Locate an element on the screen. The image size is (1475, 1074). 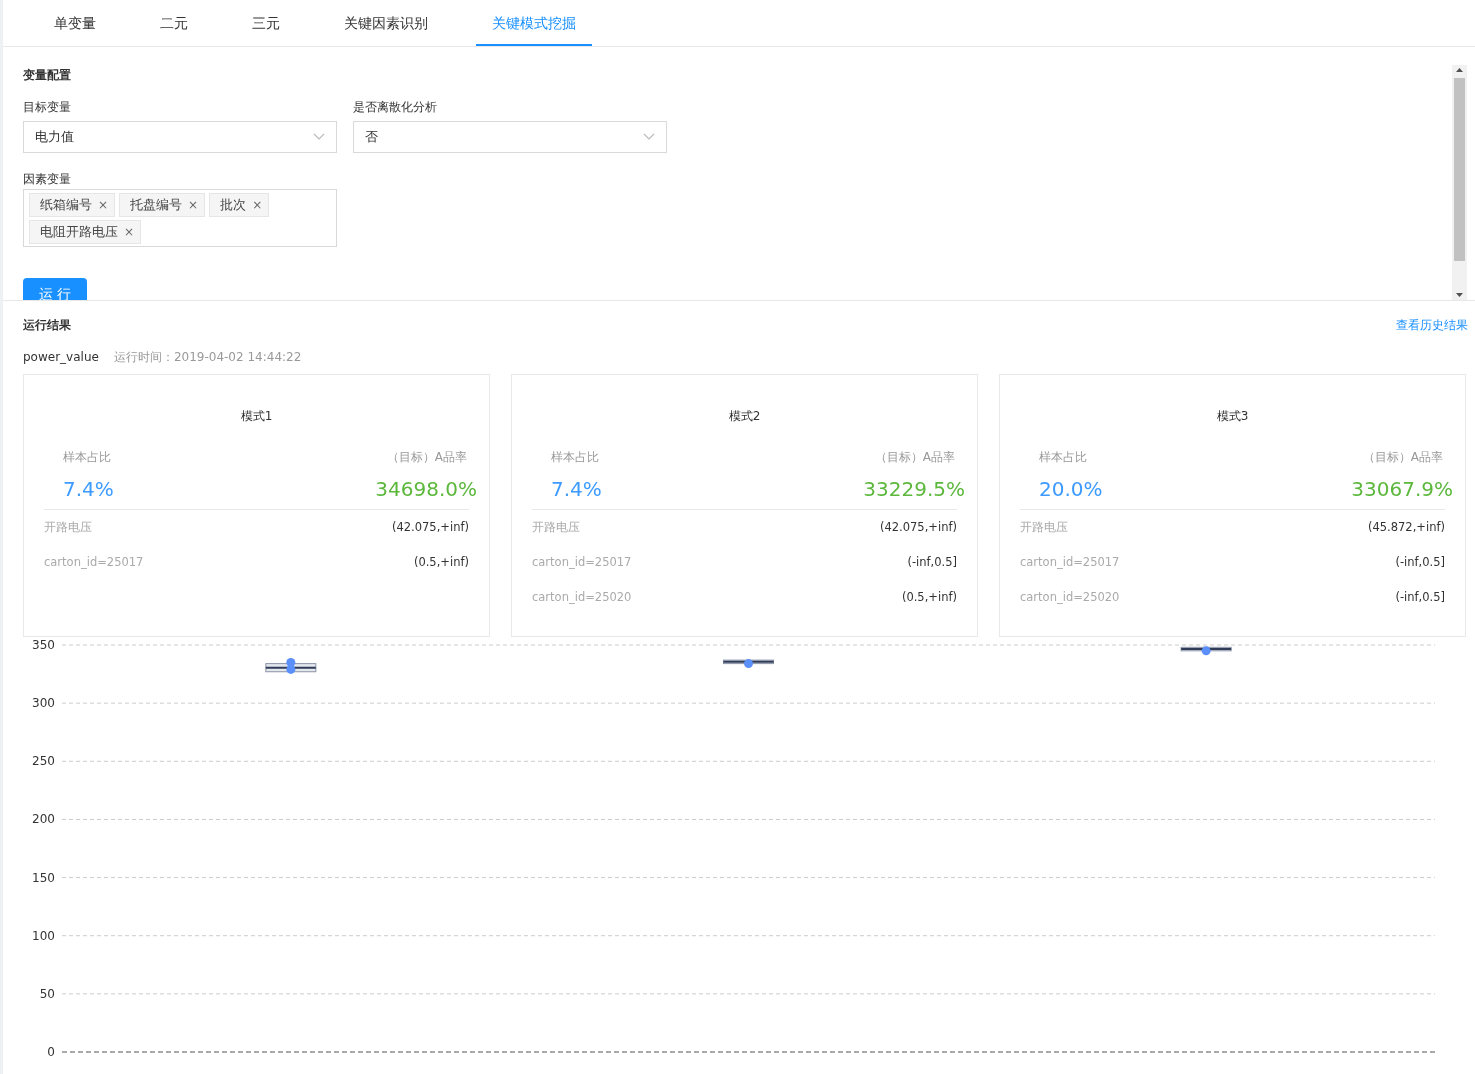
metric-value: 33229.5% is located at coordinates (914, 489).